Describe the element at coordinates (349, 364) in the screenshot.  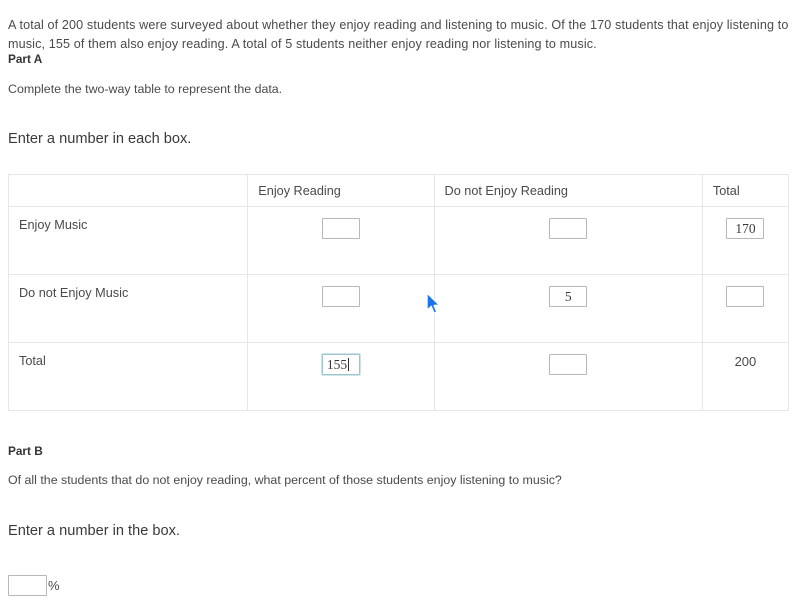
I see `text-caret` at that location.